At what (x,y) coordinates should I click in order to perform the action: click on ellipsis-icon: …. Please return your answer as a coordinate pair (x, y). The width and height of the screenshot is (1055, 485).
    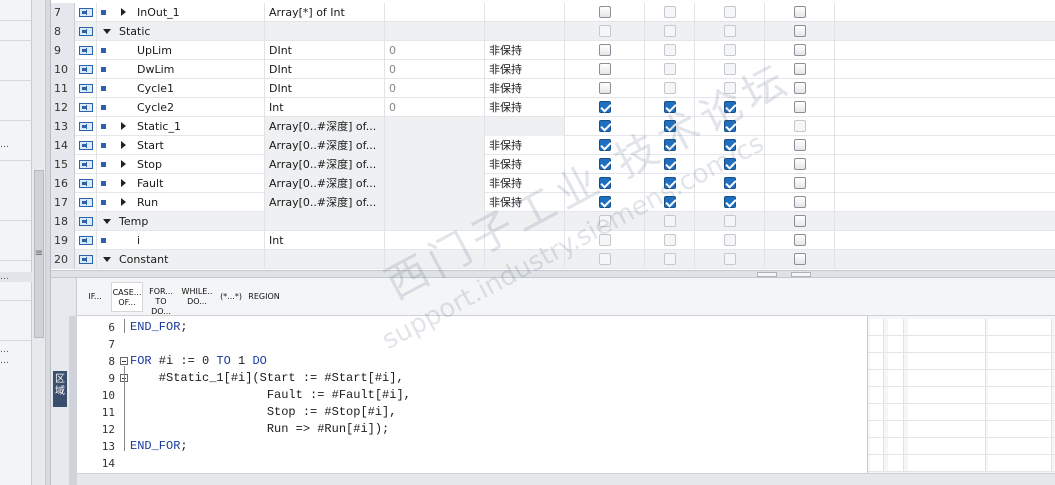
    Looking at the image, I should click on (16, 277).